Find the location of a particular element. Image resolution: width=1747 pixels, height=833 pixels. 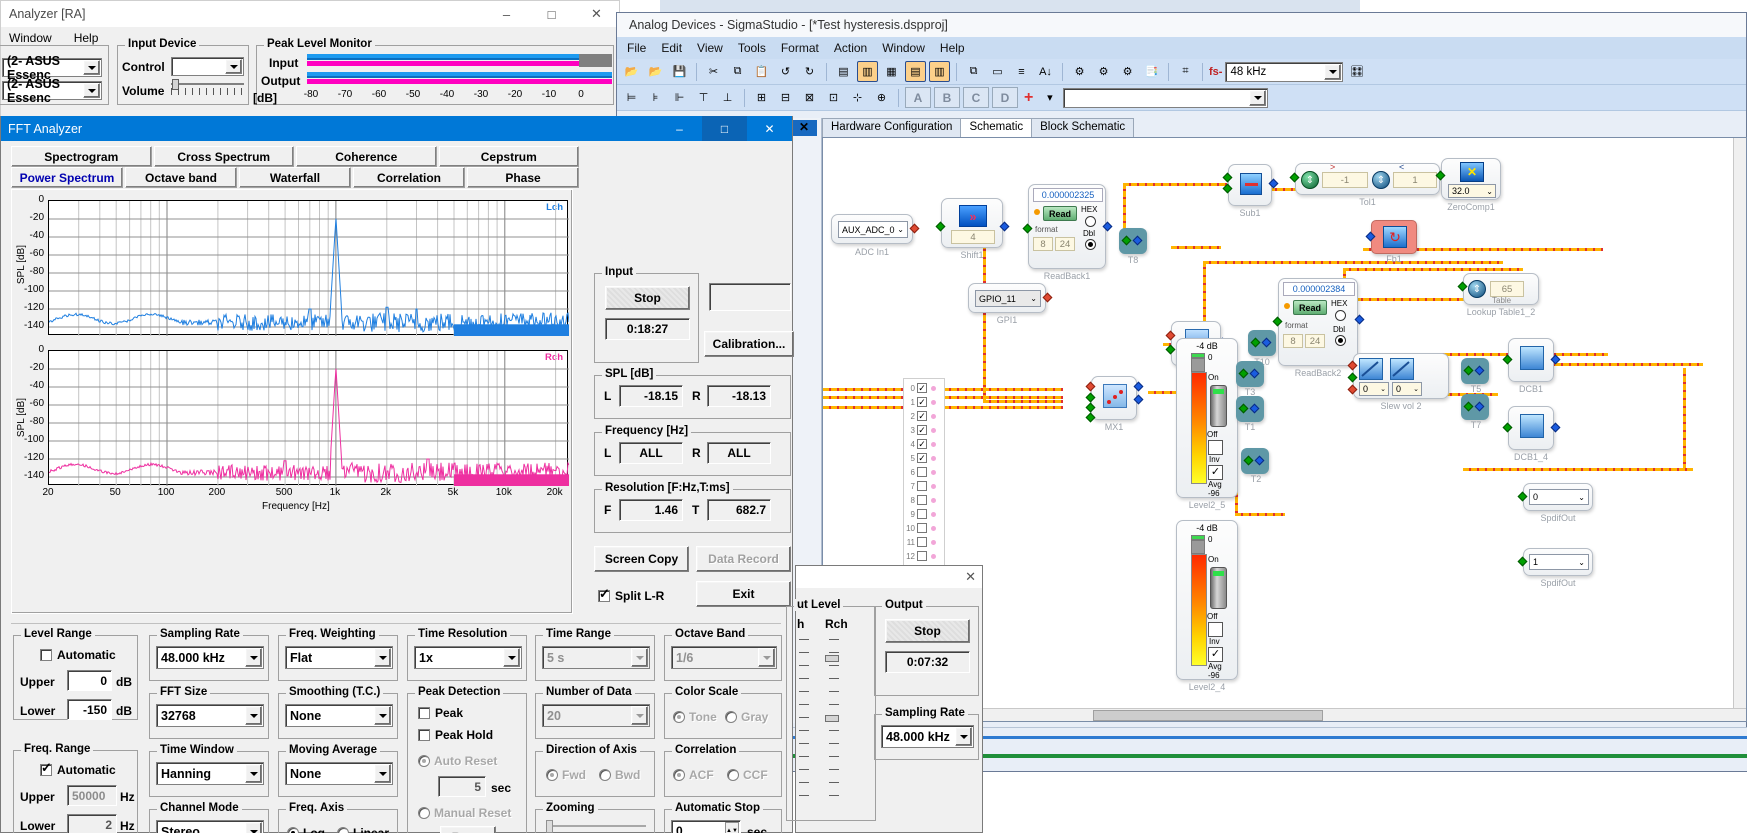

slew-vol-2-value-2: 0 ⌄ is located at coordinates (1407, 389).